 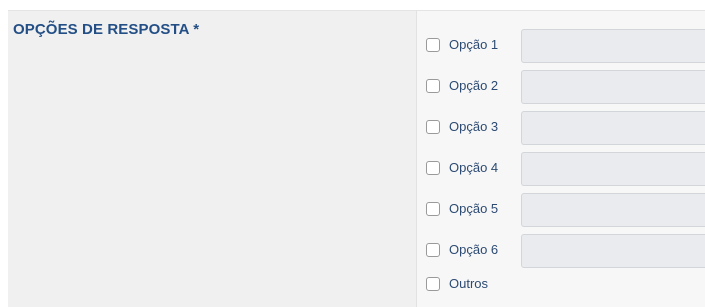 What do you see at coordinates (561, 281) in the screenshot?
I see `option-others-row: Outros` at bounding box center [561, 281].